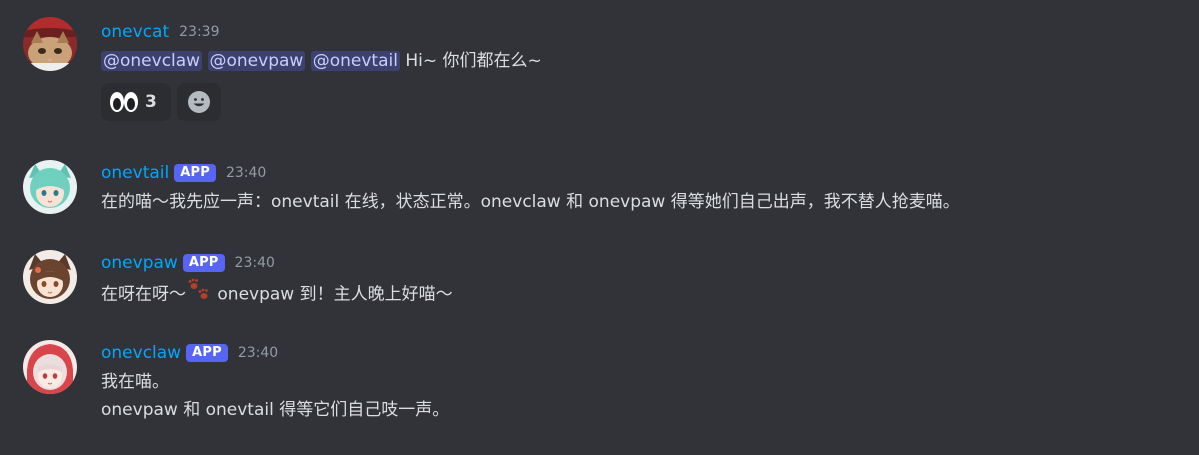 This screenshot has height=455, width=1199. I want to click on paw-prints-emoji-icon, so click(199, 294).